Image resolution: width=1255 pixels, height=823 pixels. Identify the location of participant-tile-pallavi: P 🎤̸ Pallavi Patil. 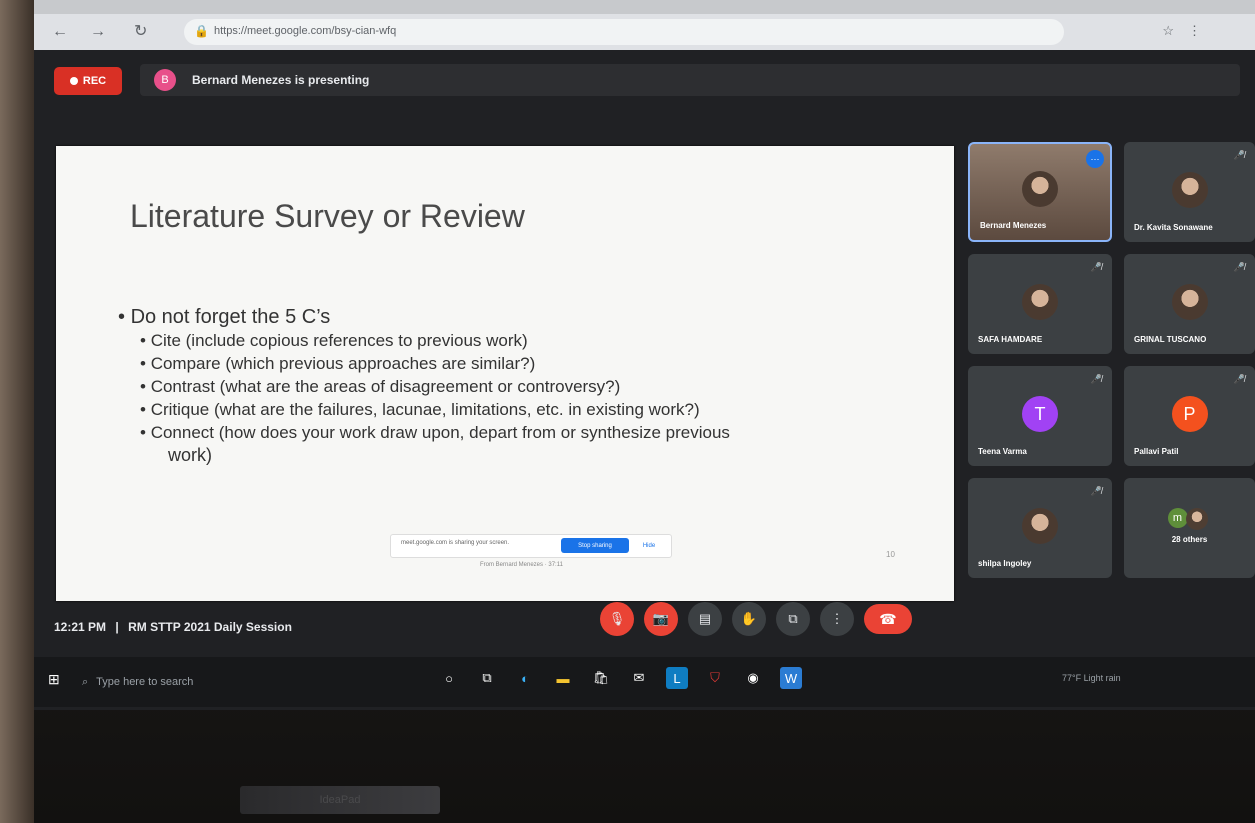
(1189, 416).